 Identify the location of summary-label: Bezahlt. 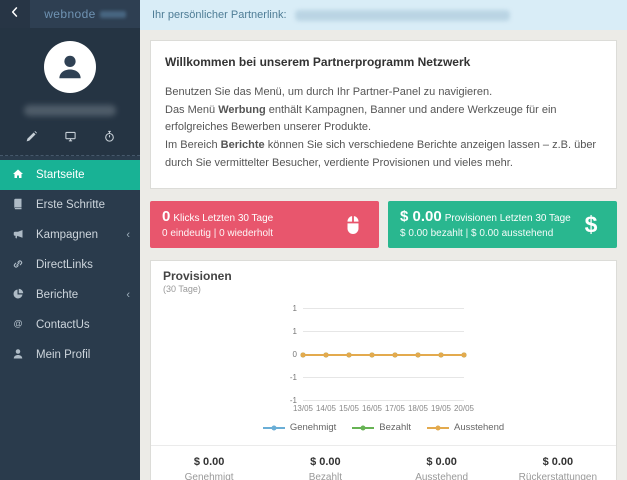
(325, 476).